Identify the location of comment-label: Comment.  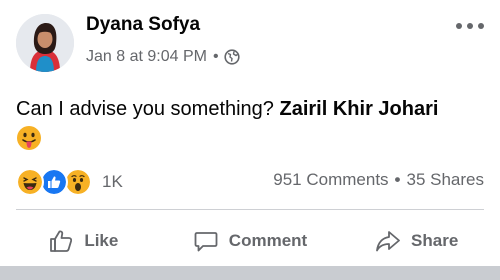
(268, 240).